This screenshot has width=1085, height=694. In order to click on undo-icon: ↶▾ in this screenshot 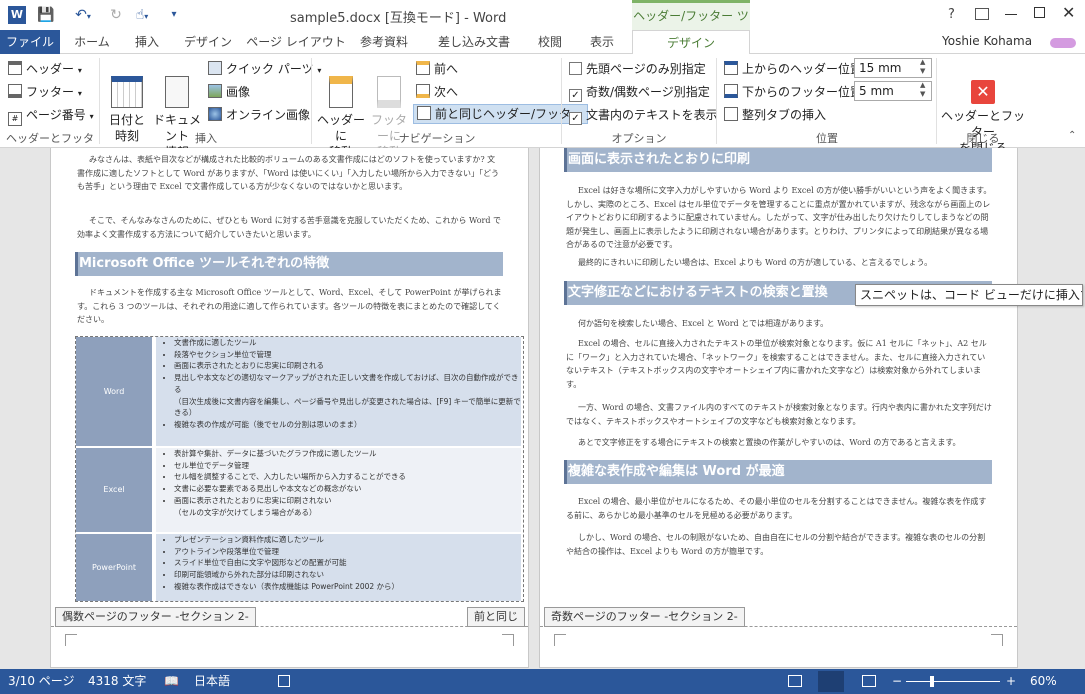, I will do `click(83, 15)`.